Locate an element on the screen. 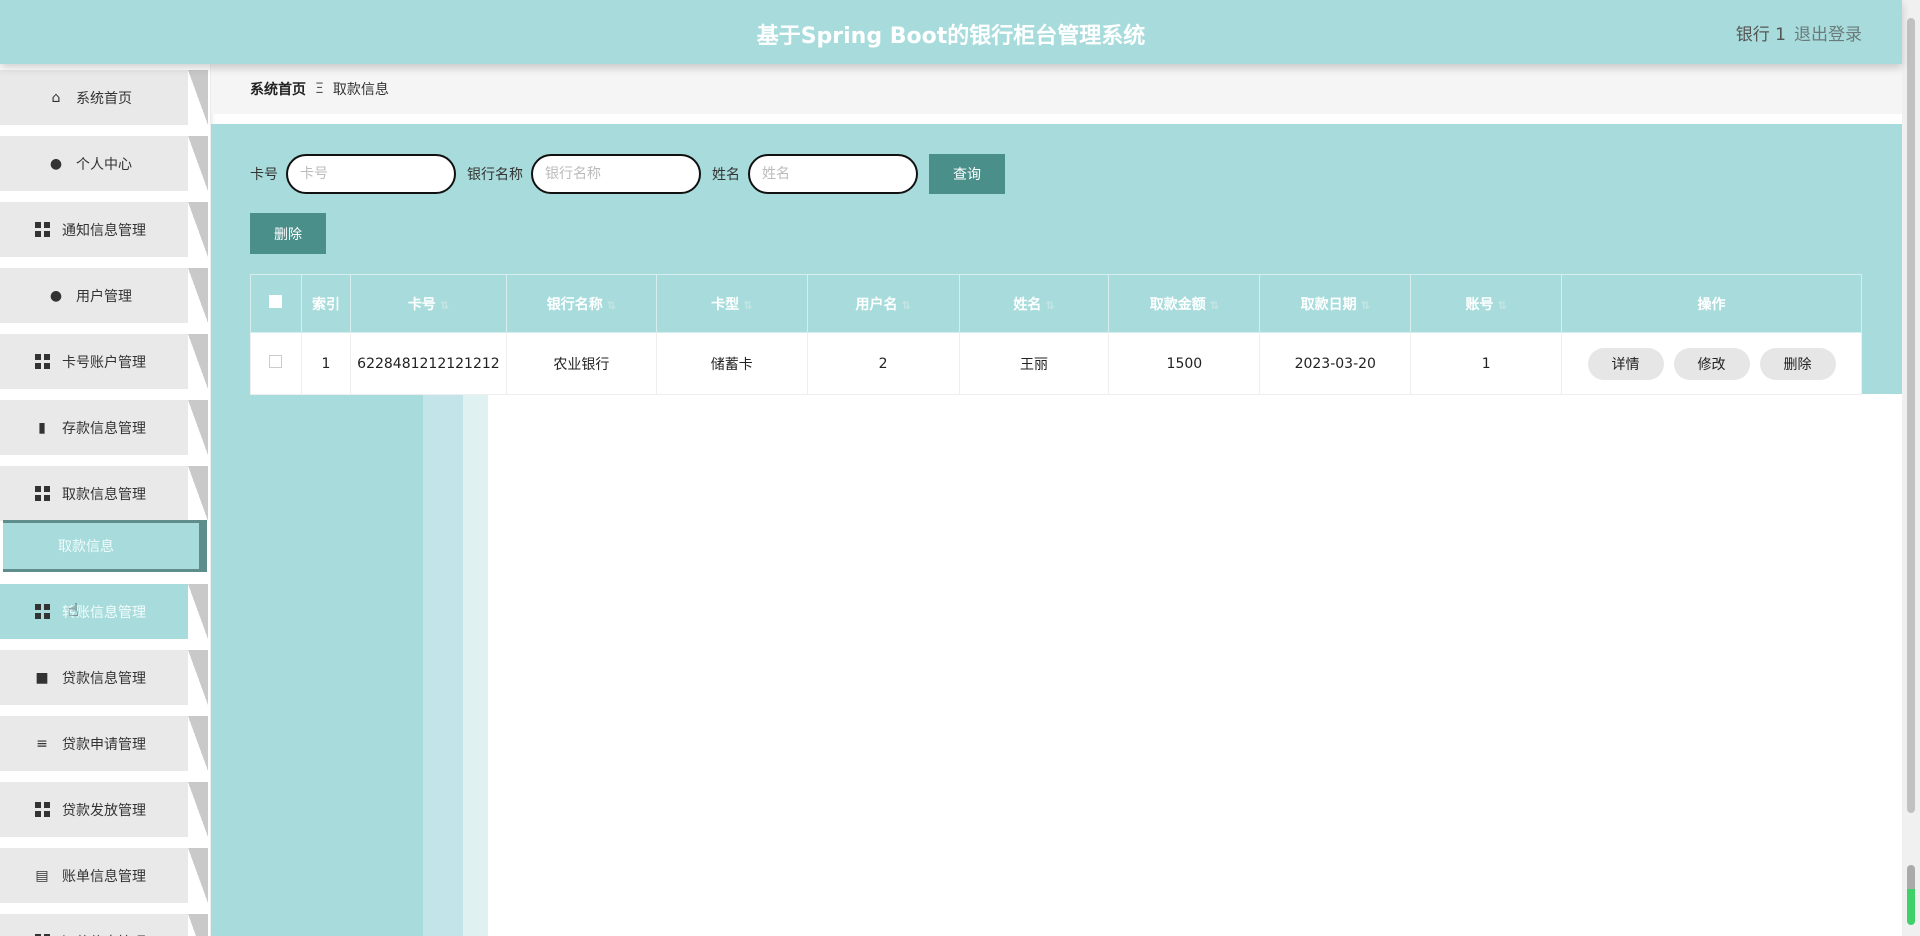 The height and width of the screenshot is (936, 1920). sidebar-item-label: 卡号账户管理 is located at coordinates (104, 362).